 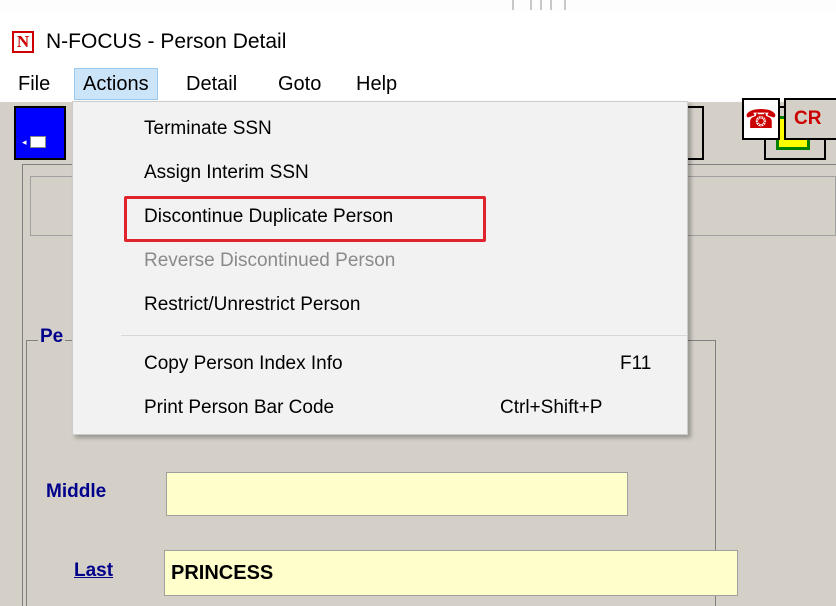 What do you see at coordinates (76, 491) in the screenshot?
I see `middle-label: Middle` at bounding box center [76, 491].